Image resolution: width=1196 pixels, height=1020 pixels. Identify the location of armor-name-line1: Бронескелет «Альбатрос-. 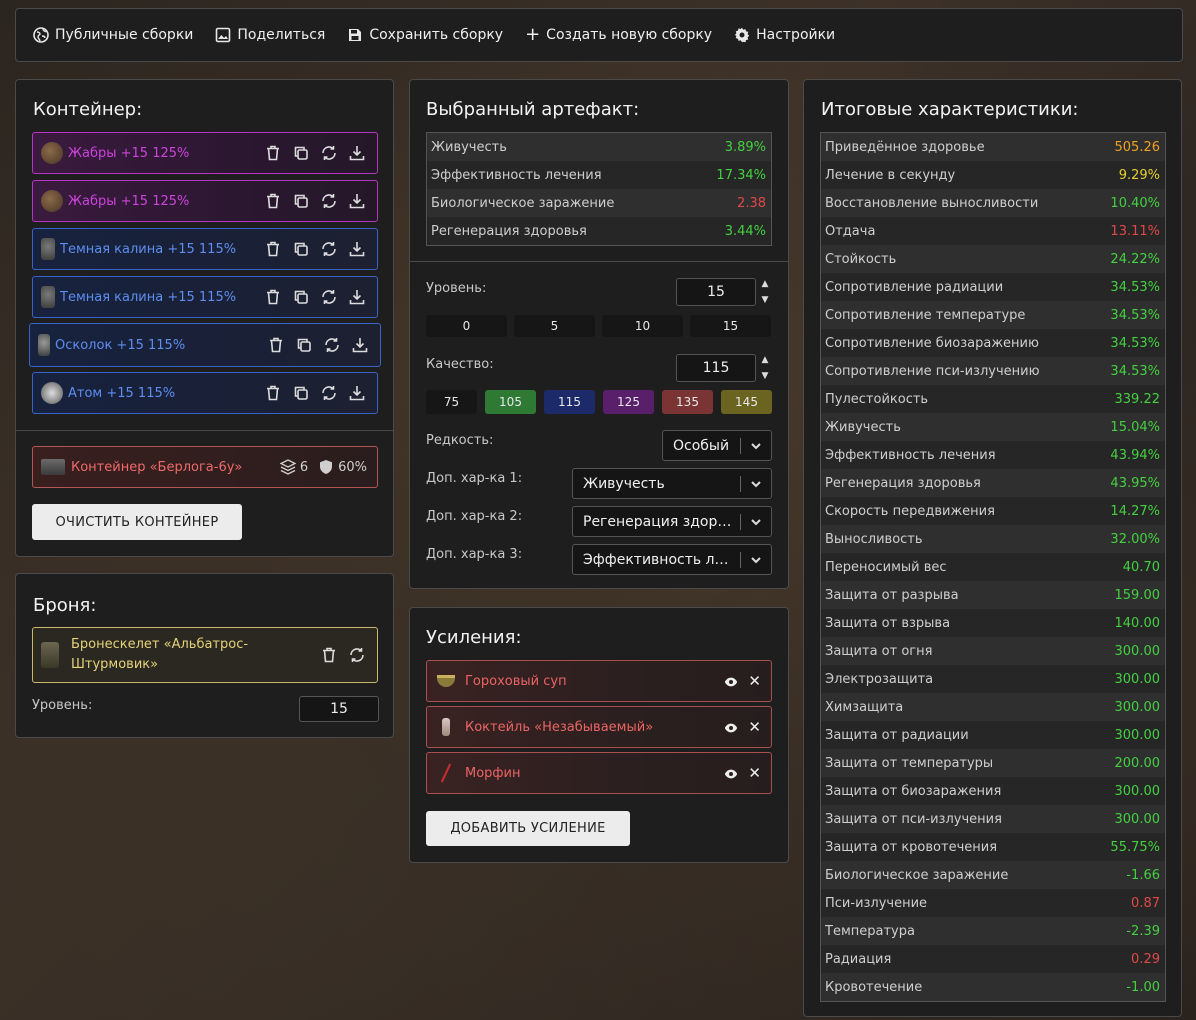
(160, 644).